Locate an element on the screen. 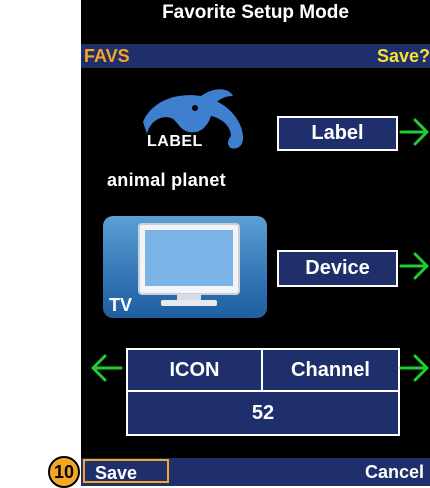 This screenshot has height=488, width=430. save-button: Save is located at coordinates (126, 471).